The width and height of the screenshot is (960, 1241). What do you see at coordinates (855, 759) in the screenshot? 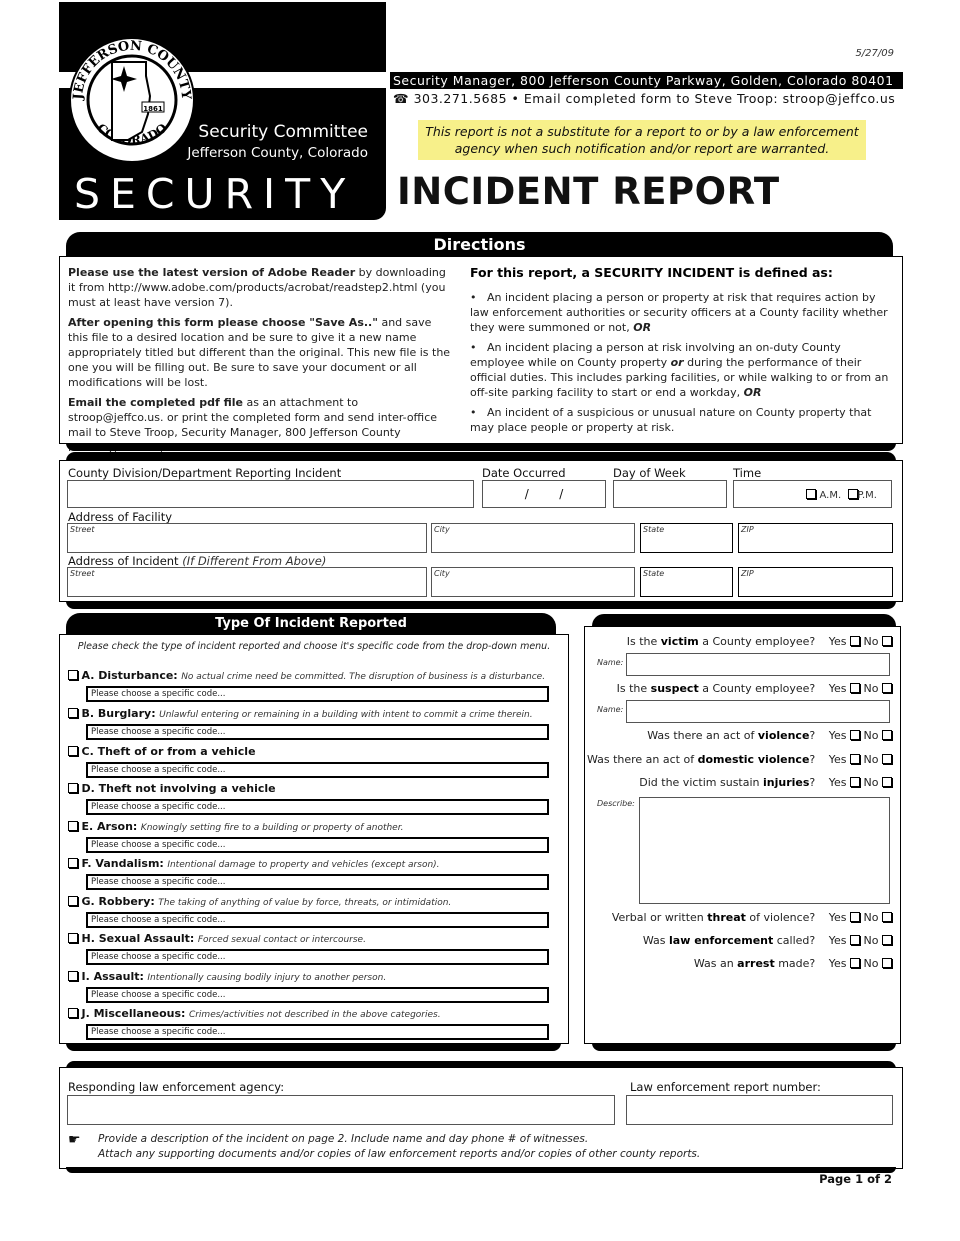
I see `domestic-yes-checkbox` at bounding box center [855, 759].